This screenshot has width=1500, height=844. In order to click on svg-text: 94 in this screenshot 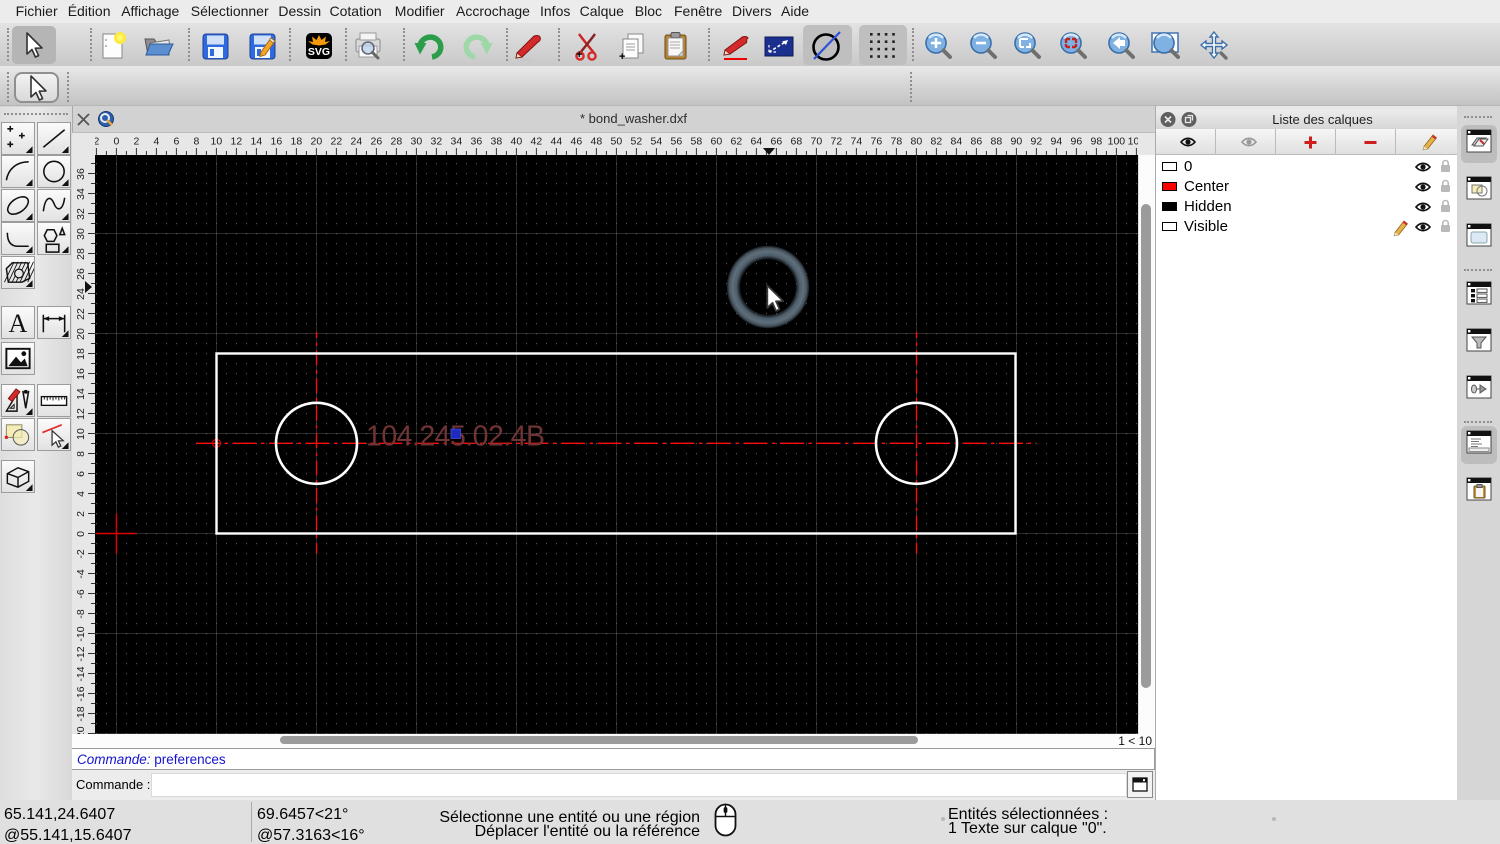, I will do `click(1057, 142)`.